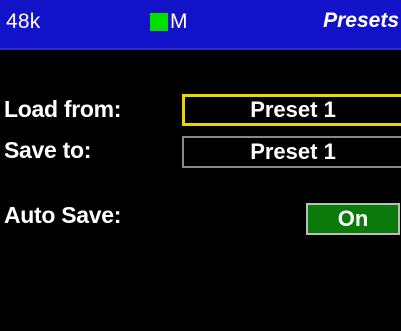 The image size is (401, 331). What do you see at coordinates (179, 21) in the screenshot?
I see `mode-label: M` at bounding box center [179, 21].